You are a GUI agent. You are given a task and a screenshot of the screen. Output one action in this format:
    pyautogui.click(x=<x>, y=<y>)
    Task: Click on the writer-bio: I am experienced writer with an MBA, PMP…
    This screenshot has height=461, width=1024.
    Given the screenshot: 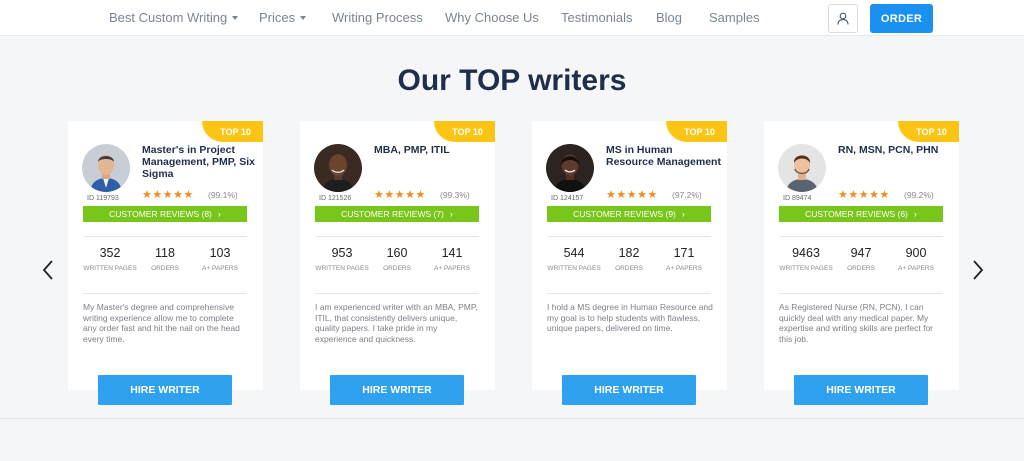 What is the action you would take?
    pyautogui.click(x=396, y=323)
    